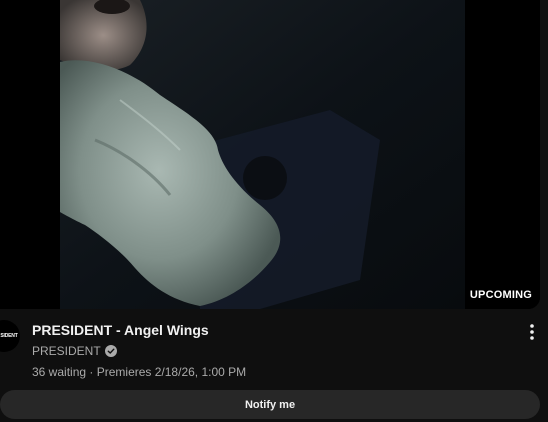 Image resolution: width=548 pixels, height=422 pixels. Describe the element at coordinates (274, 330) in the screenshot. I see `video-title: PRESIDENT - Angel Wings` at that location.